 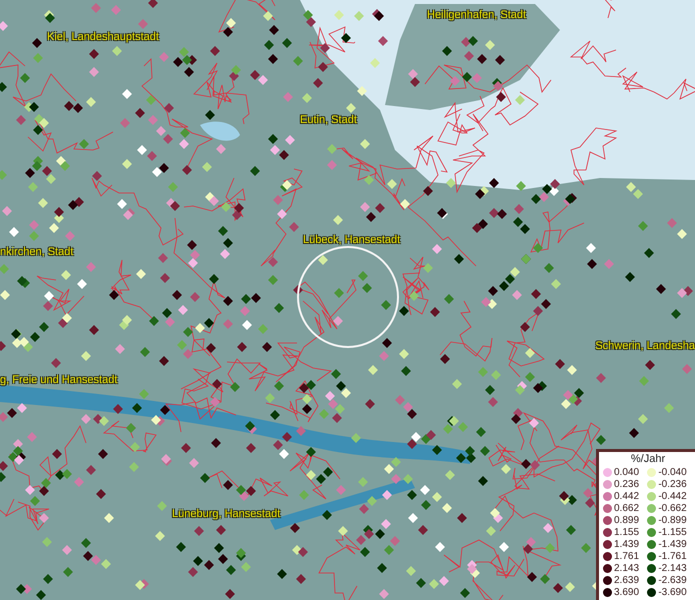 What do you see at coordinates (476, 15) in the screenshot?
I see `place-label: Heiligenhafen, Stadt` at bounding box center [476, 15].